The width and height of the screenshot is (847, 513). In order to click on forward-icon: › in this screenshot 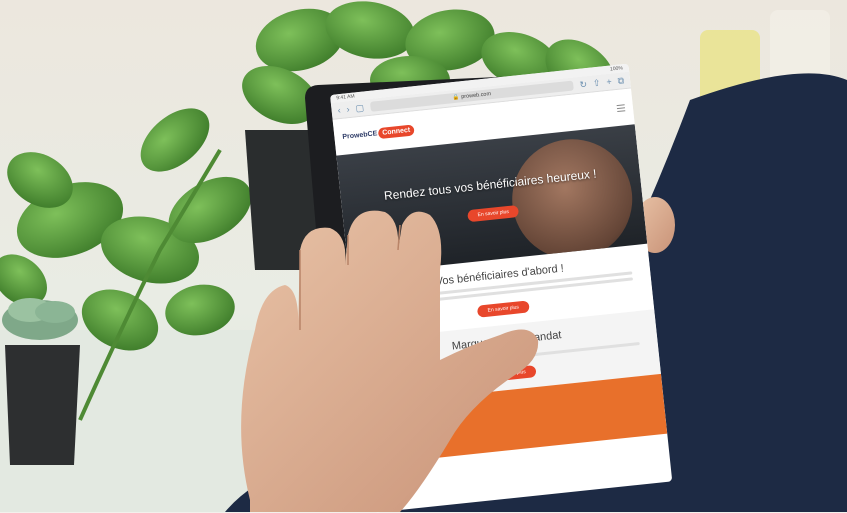, I will do `click(348, 109)`.